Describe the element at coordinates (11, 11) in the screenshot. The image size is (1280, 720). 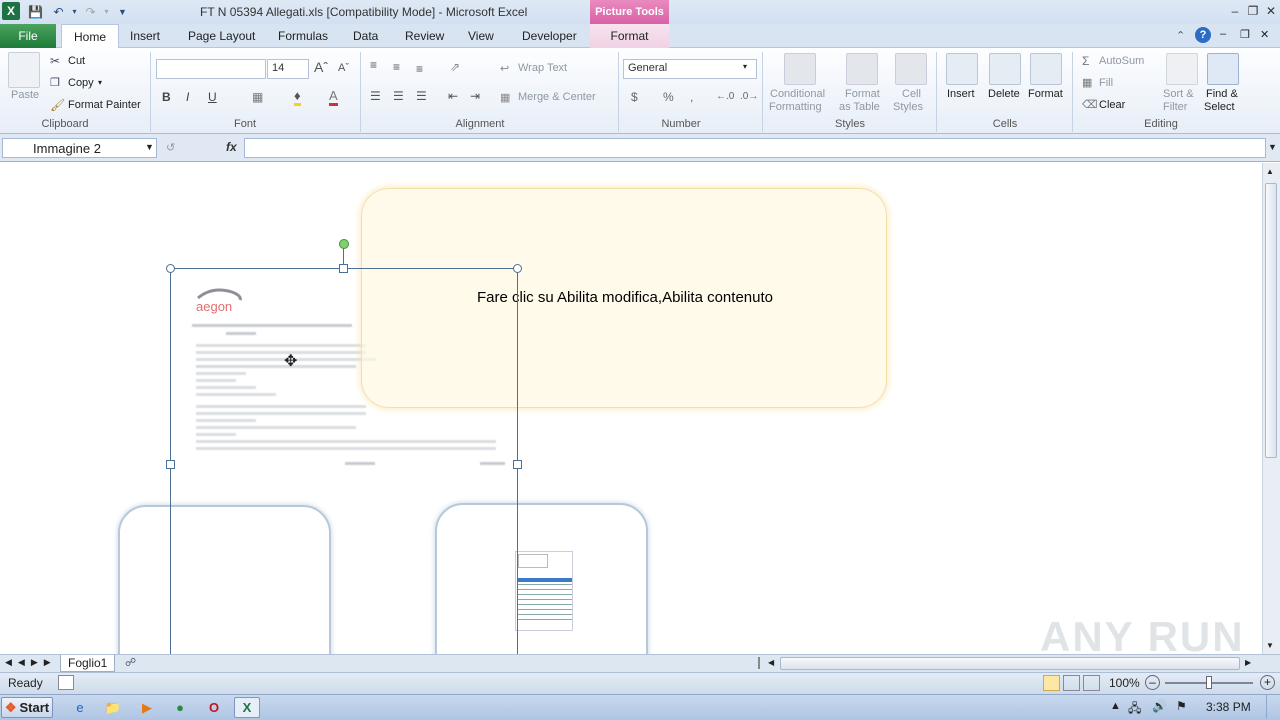
I see `excel-logo-icon: X` at that location.